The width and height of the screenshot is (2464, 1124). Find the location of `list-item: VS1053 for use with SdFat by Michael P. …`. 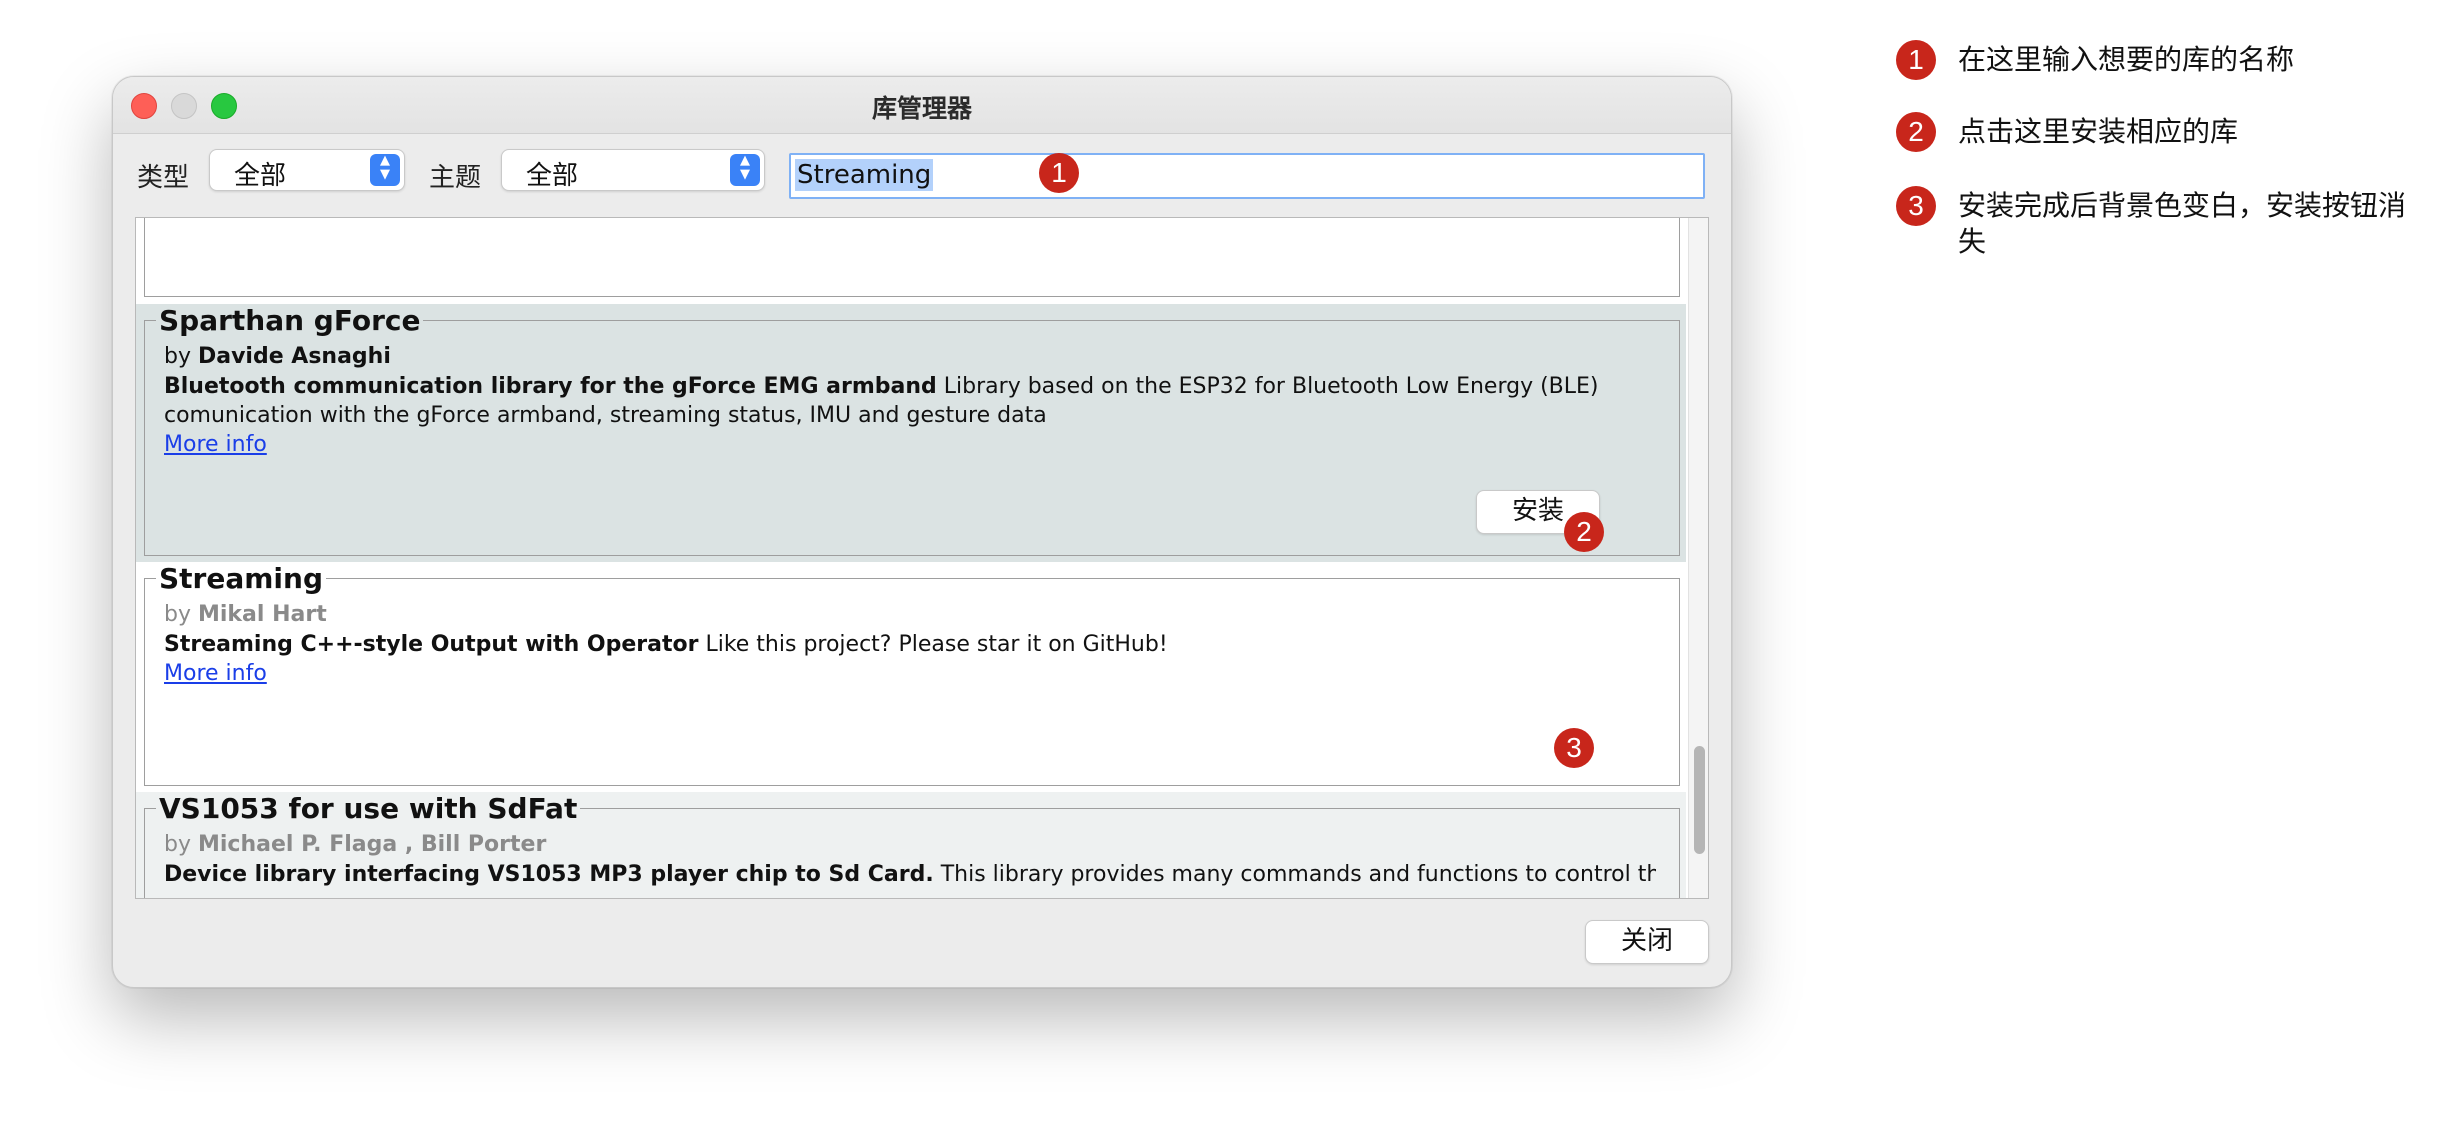

list-item: VS1053 for use with SdFat by Michael P. … is located at coordinates (911, 845).